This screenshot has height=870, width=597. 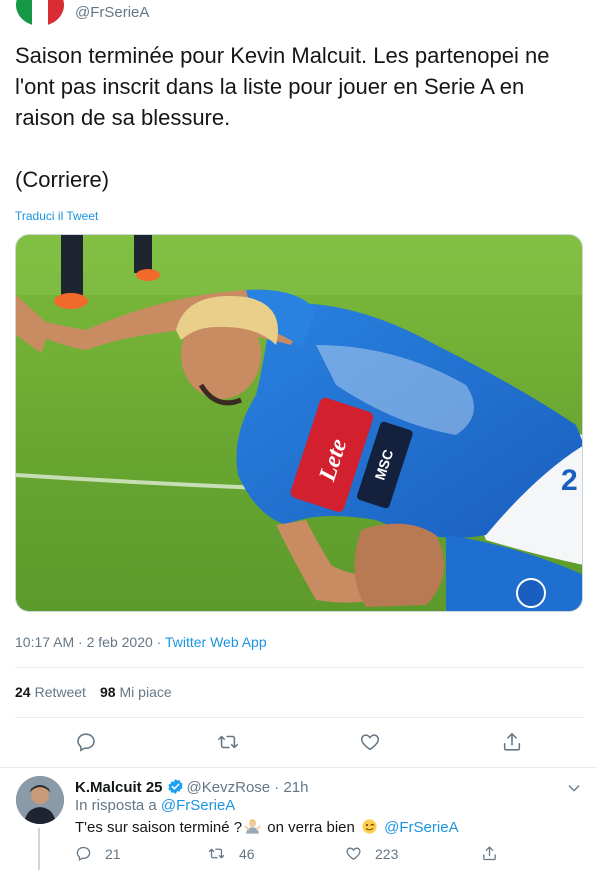 I want to click on retweets-count: 24, so click(x=23, y=692).